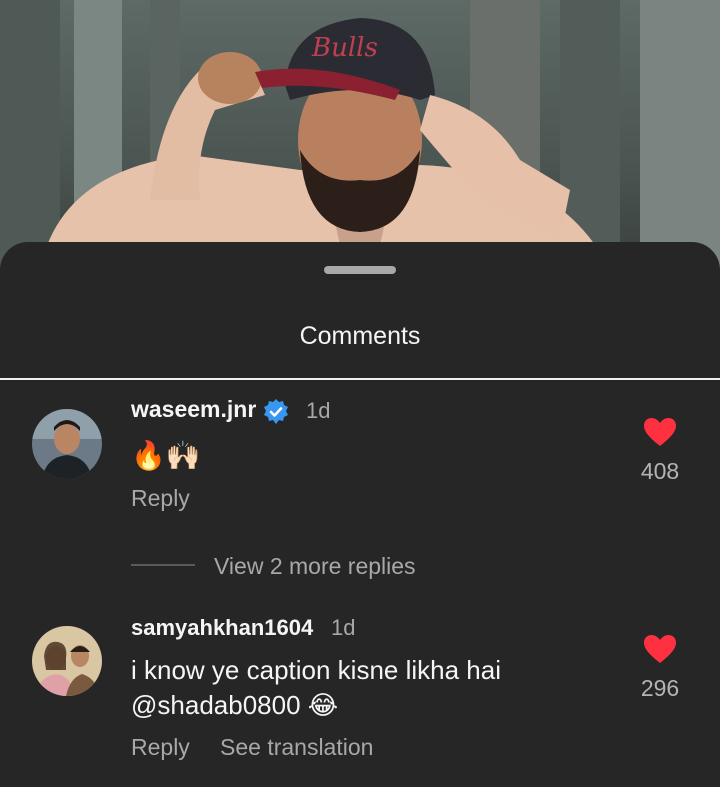 This screenshot has height=787, width=720. Describe the element at coordinates (660, 471) in the screenshot. I see `like-count: 408` at that location.